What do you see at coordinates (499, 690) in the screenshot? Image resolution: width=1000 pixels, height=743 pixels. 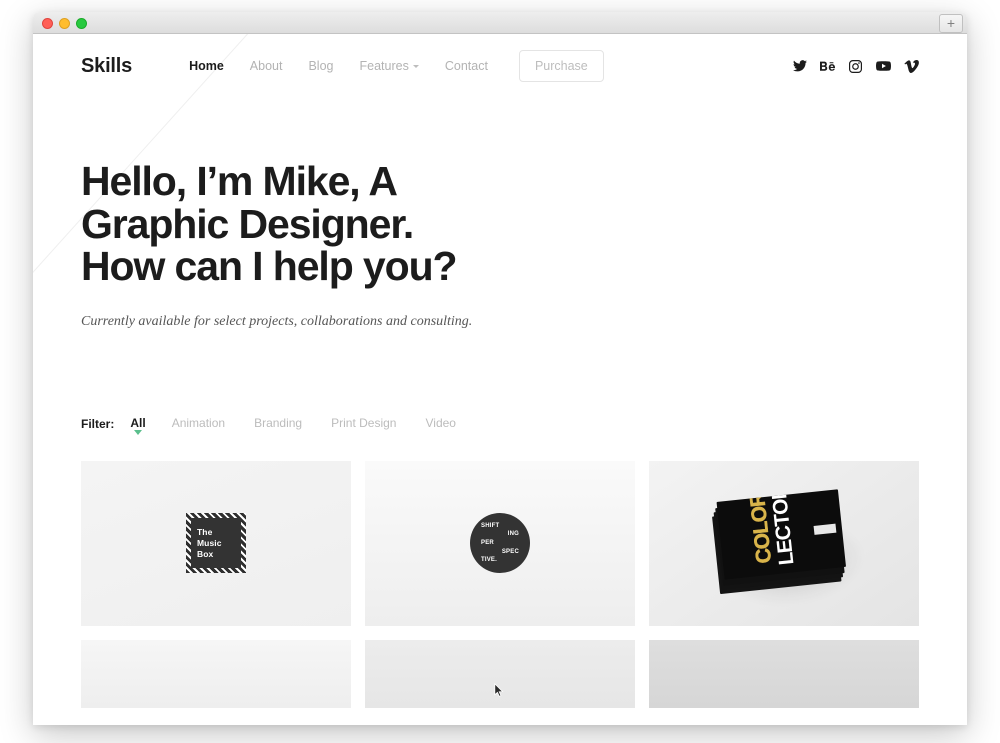 I see `mouse-cursor` at bounding box center [499, 690].